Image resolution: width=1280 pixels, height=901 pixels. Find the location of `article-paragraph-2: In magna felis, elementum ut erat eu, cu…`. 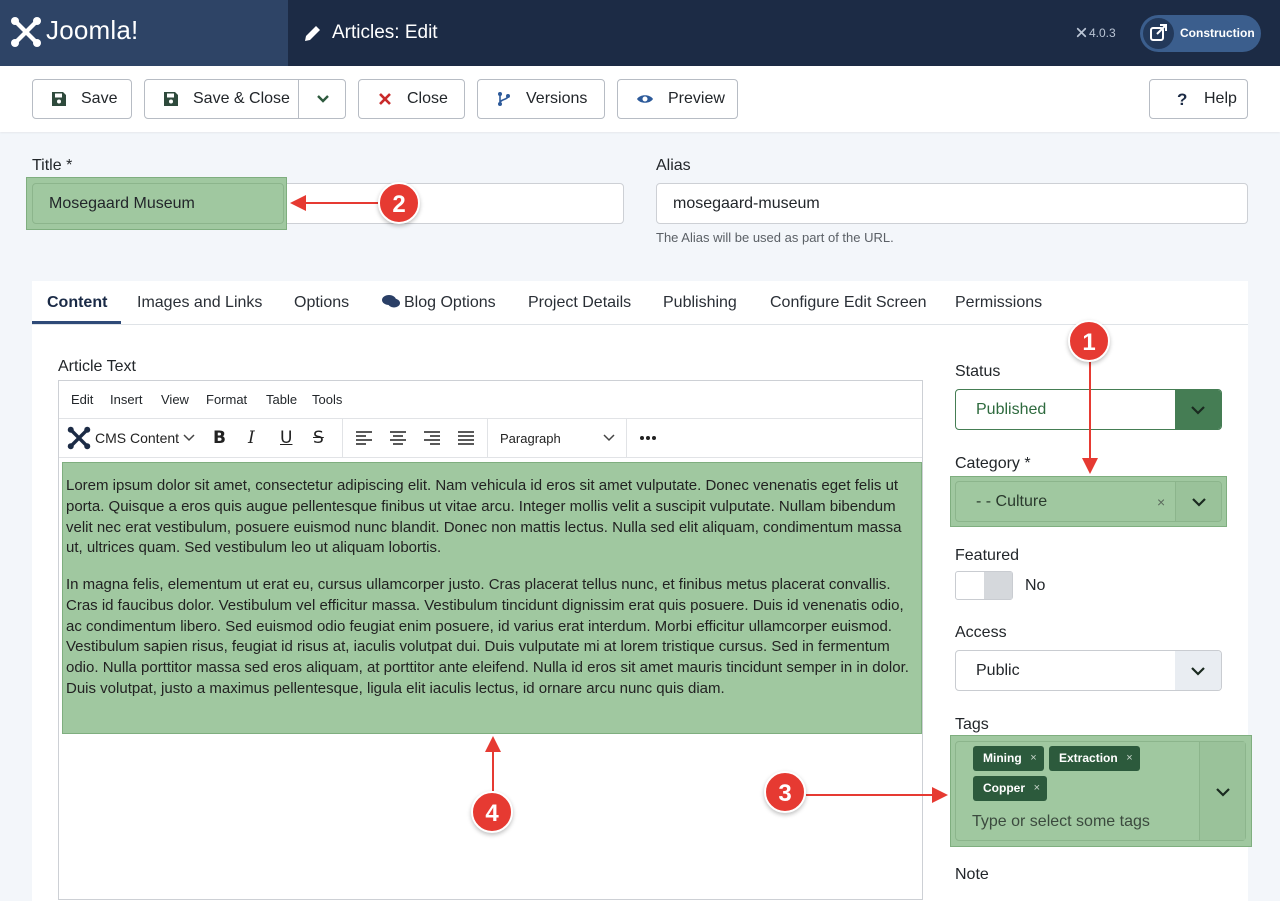

article-paragraph-2: In magna felis, elementum ut erat eu, cu… is located at coordinates (487, 636).